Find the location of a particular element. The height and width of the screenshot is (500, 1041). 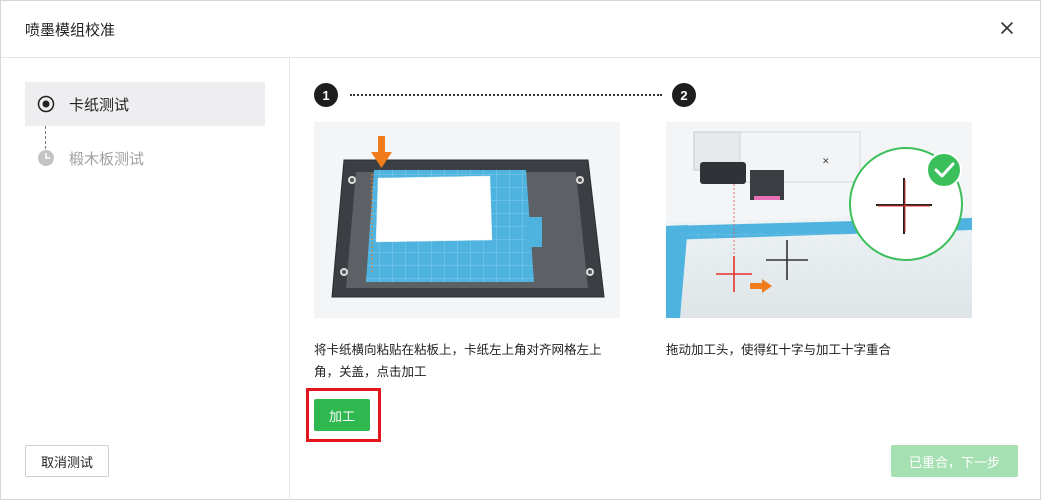

clock-icon is located at coordinates (46, 158).